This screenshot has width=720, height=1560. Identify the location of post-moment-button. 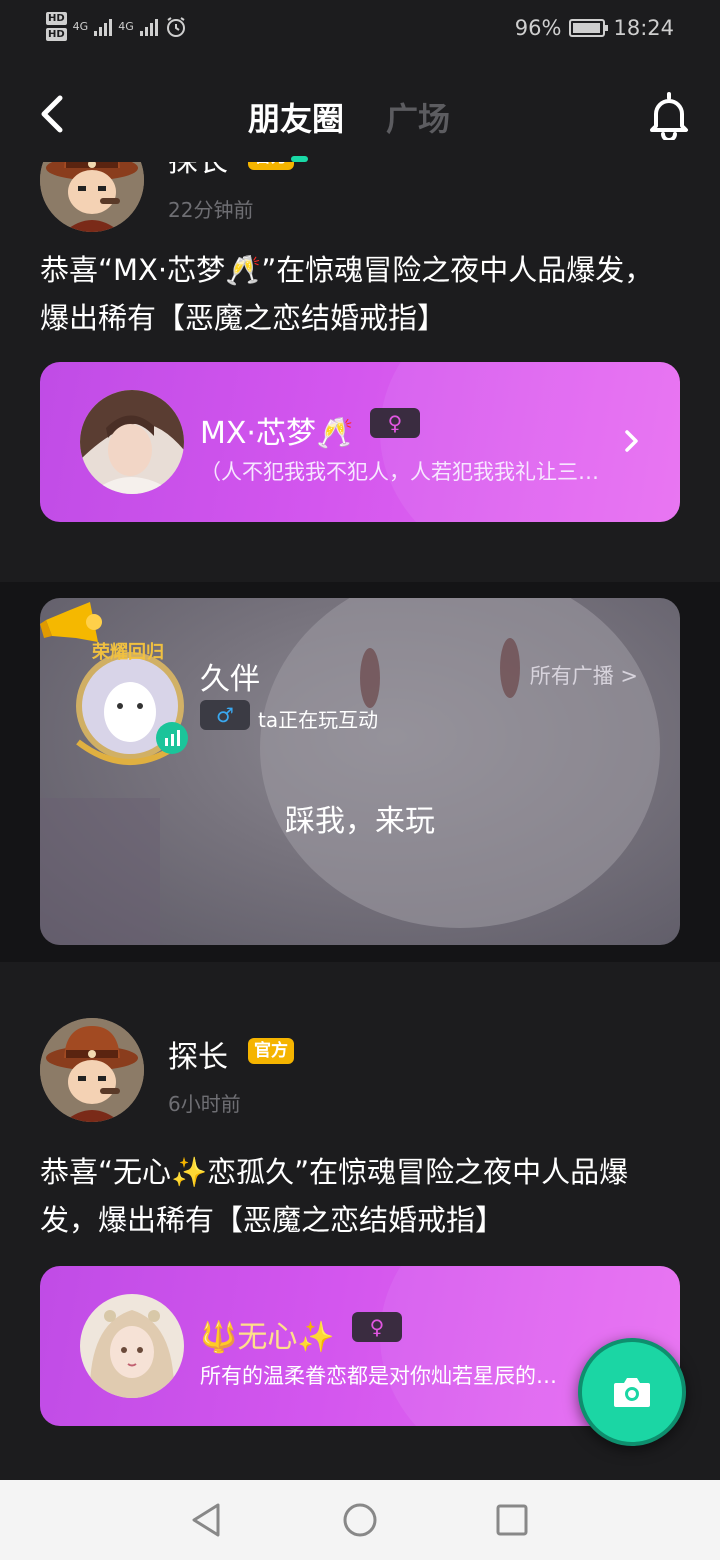
(632, 1392).